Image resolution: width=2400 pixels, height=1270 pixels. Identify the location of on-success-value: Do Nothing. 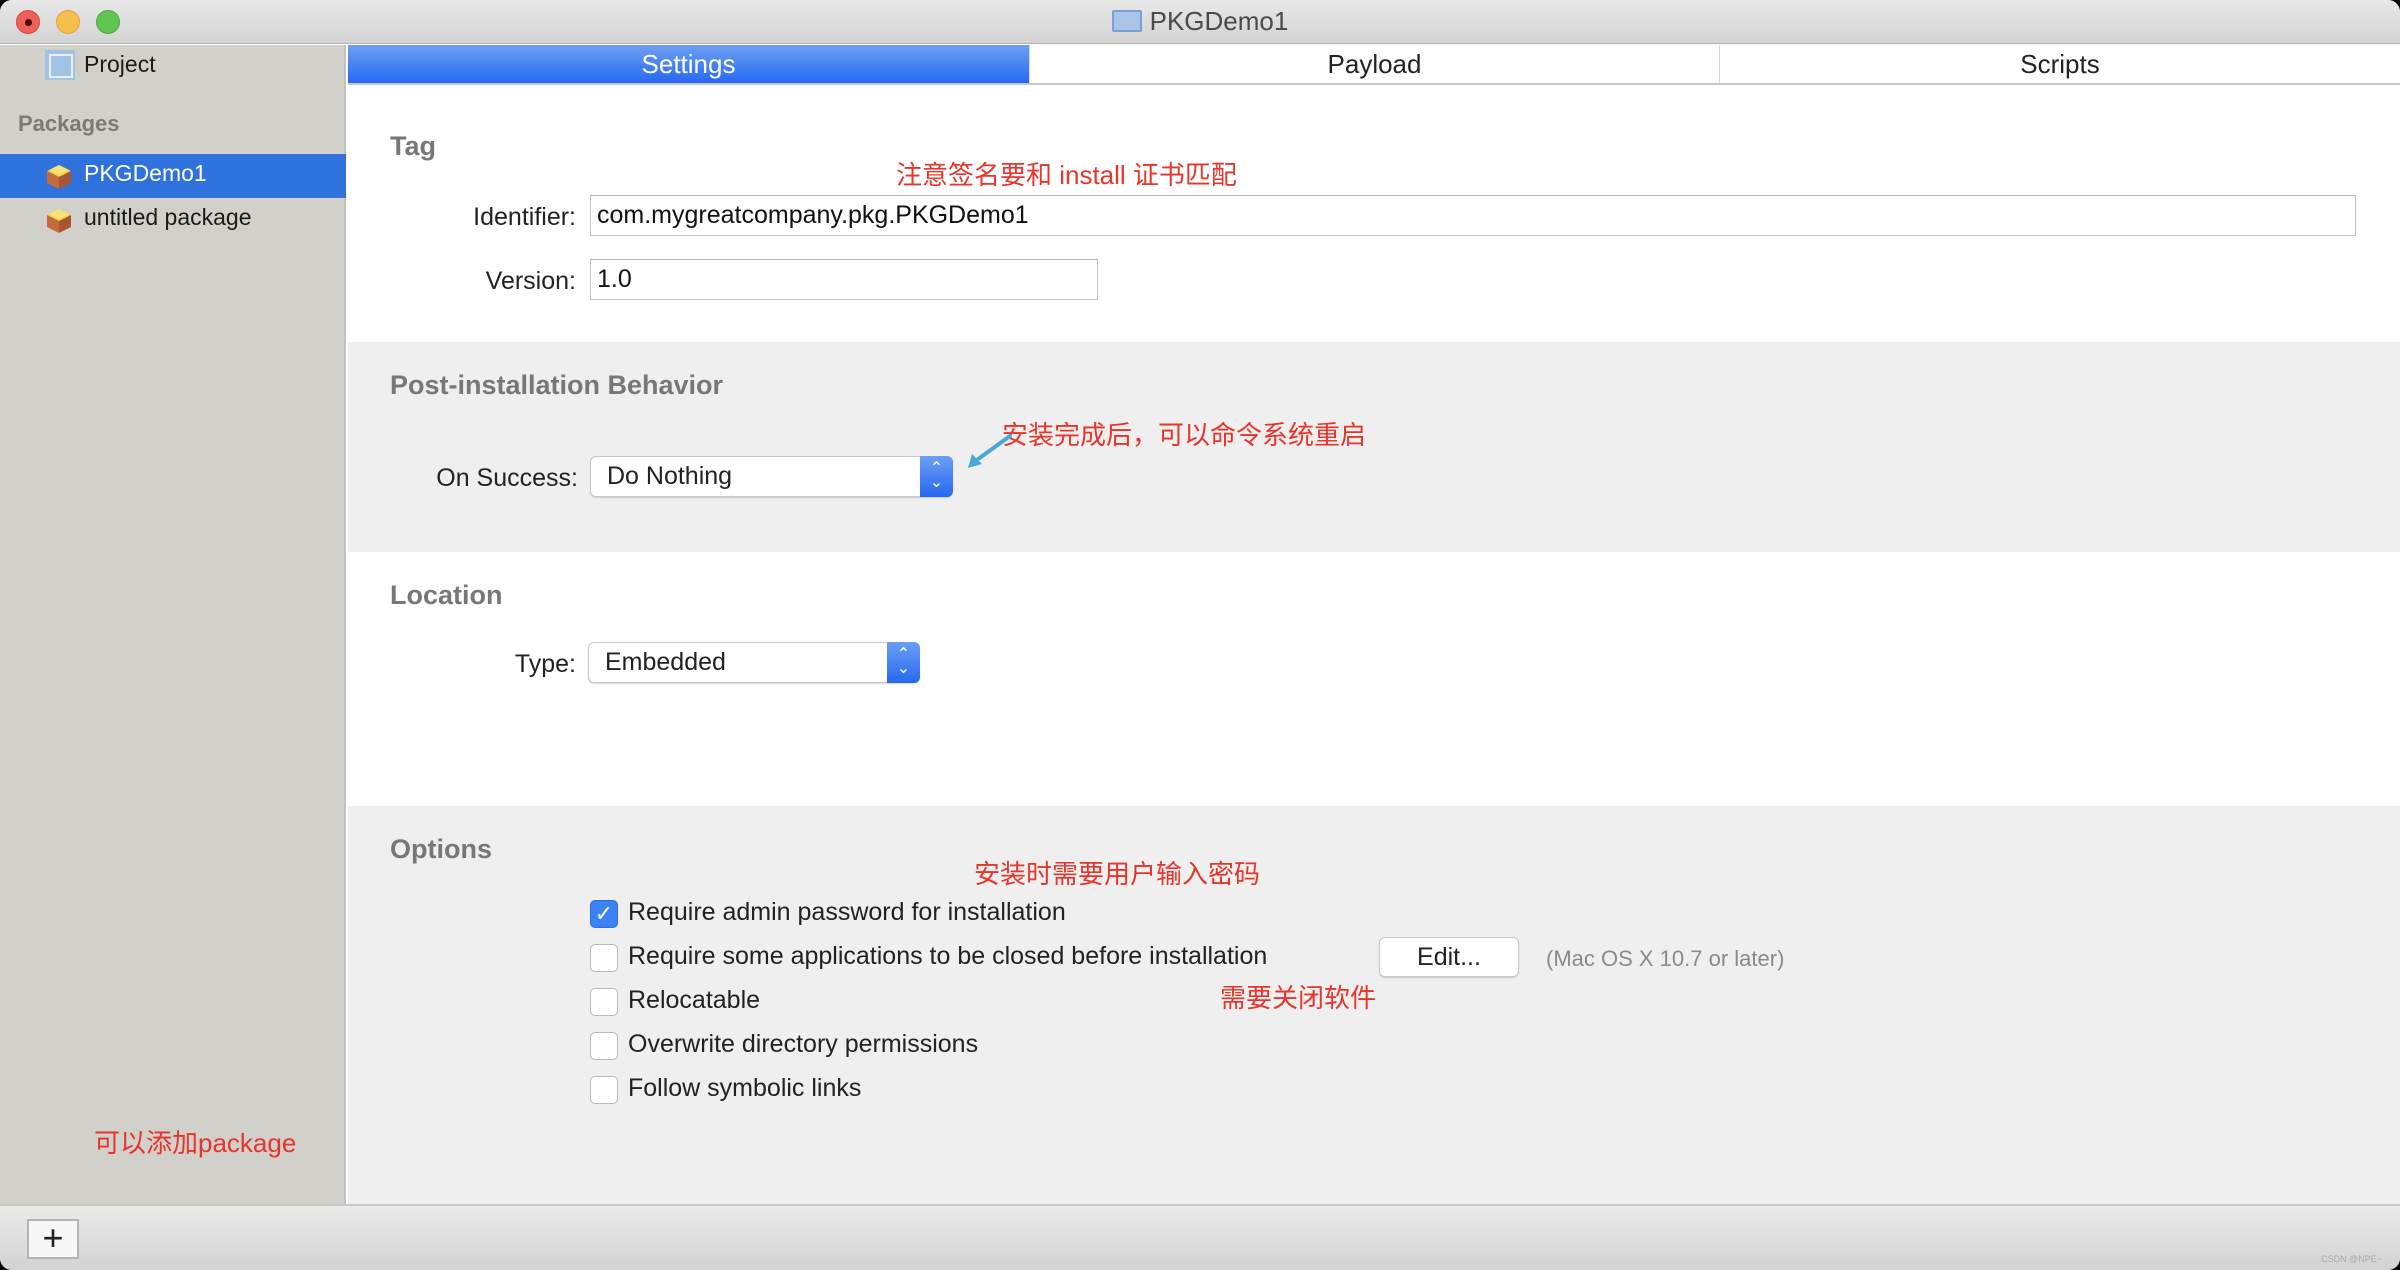
(670, 476).